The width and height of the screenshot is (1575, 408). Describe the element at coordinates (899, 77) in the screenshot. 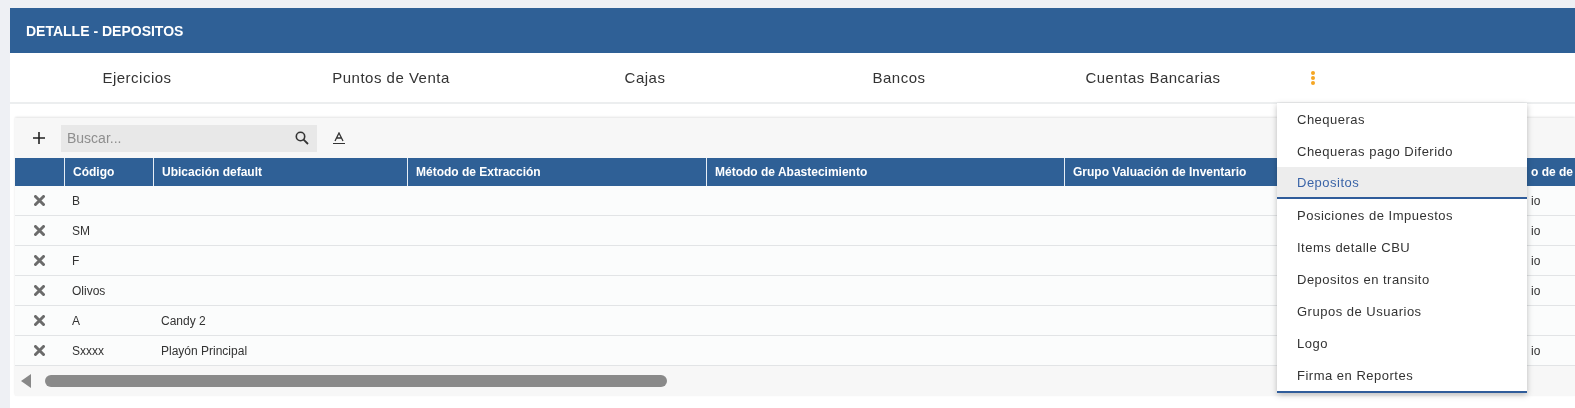

I see `tab: Bancos` at that location.